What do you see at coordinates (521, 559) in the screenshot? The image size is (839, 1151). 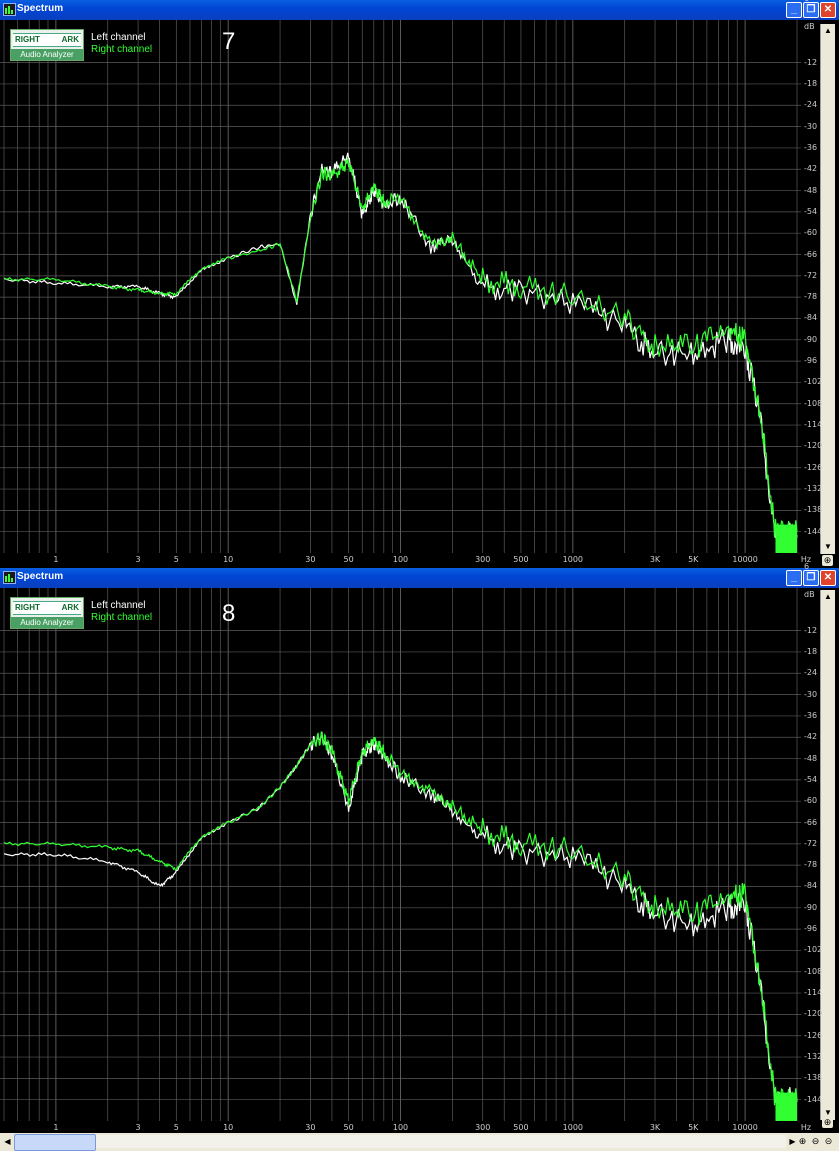 I see `hz-tick-label: 500` at bounding box center [521, 559].